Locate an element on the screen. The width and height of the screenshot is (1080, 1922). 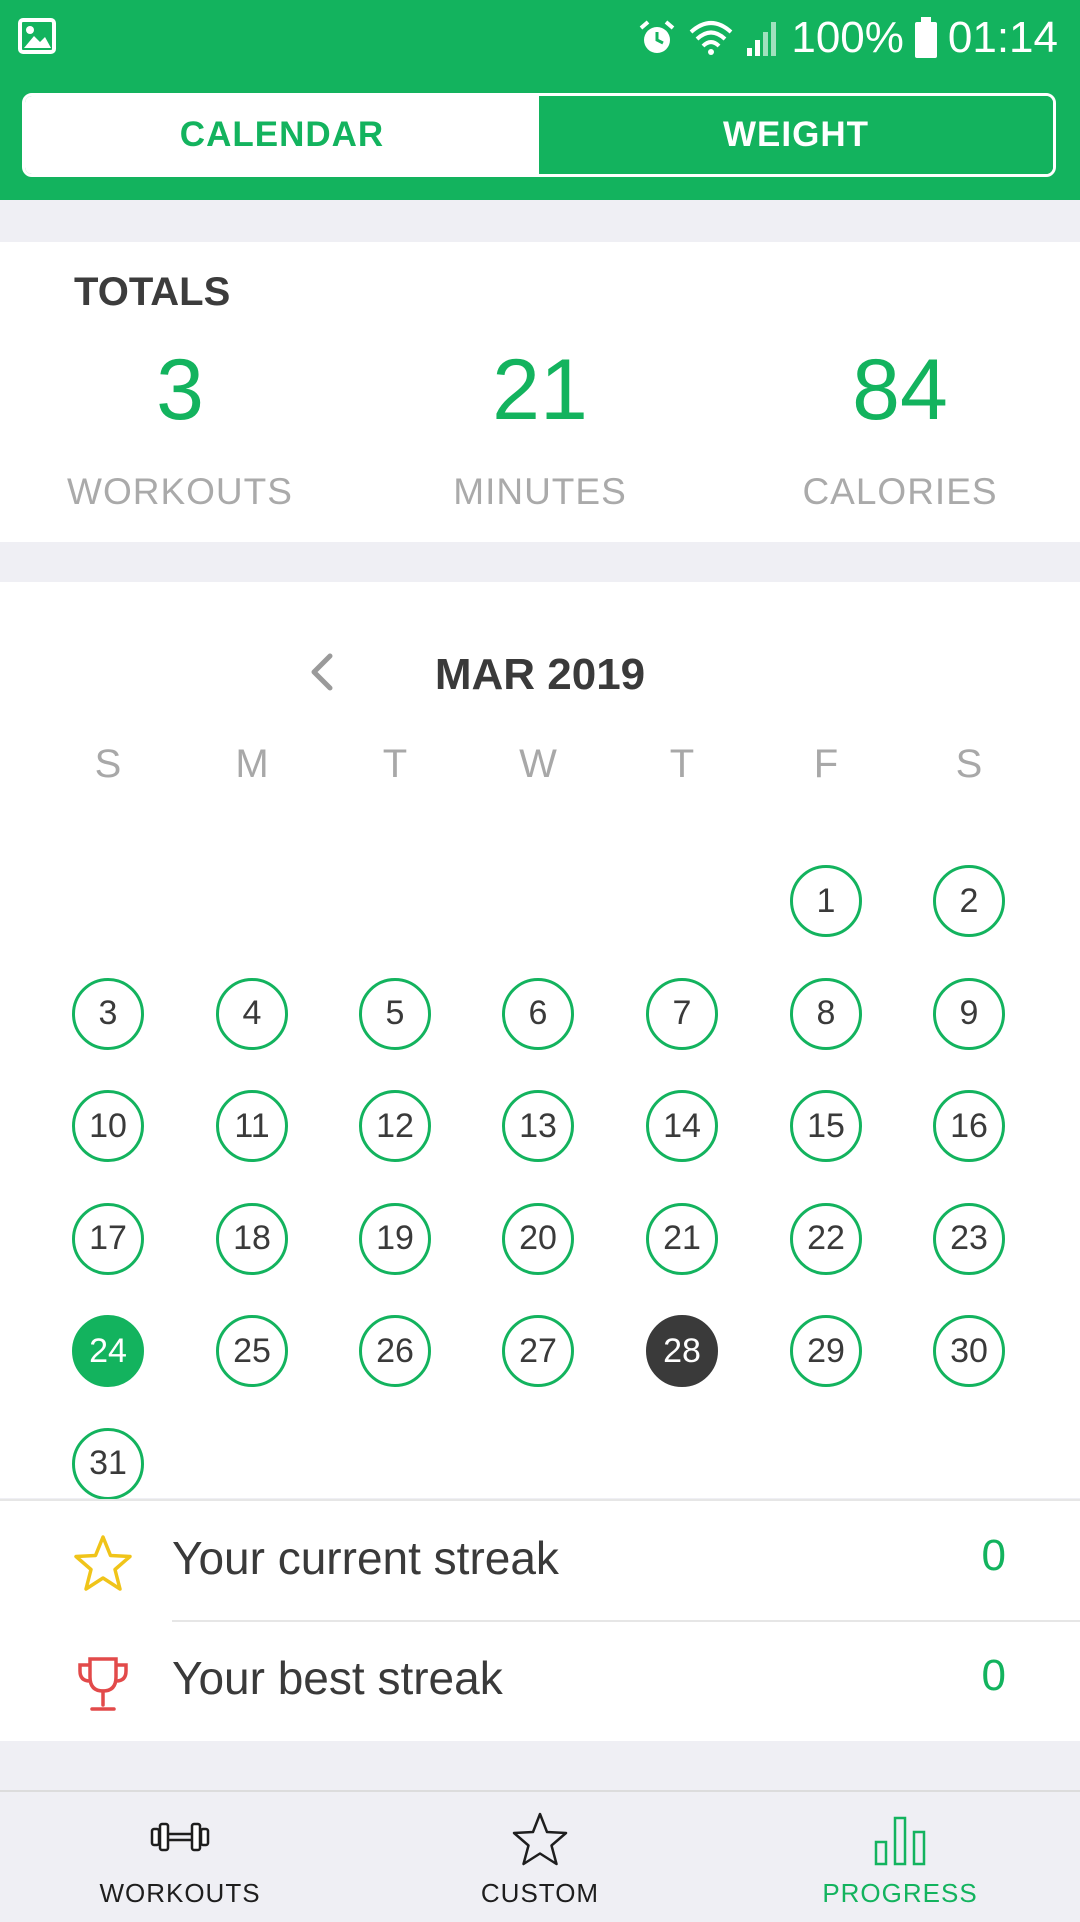
calendar-day: 16 is located at coordinates (969, 1126).